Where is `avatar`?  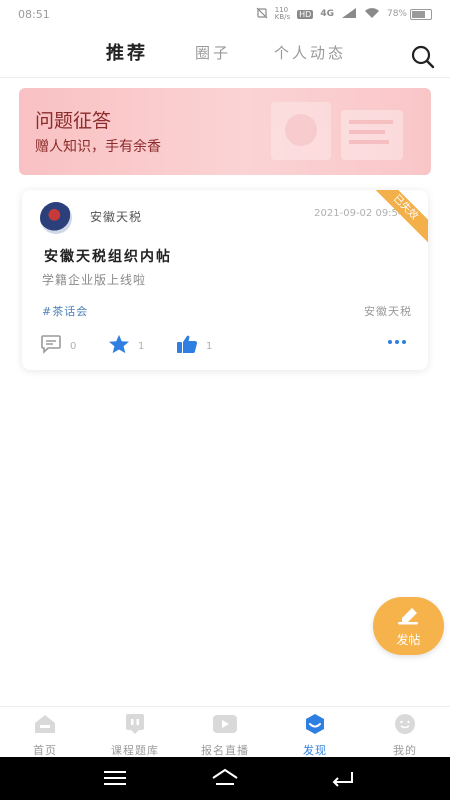 avatar is located at coordinates (56, 218).